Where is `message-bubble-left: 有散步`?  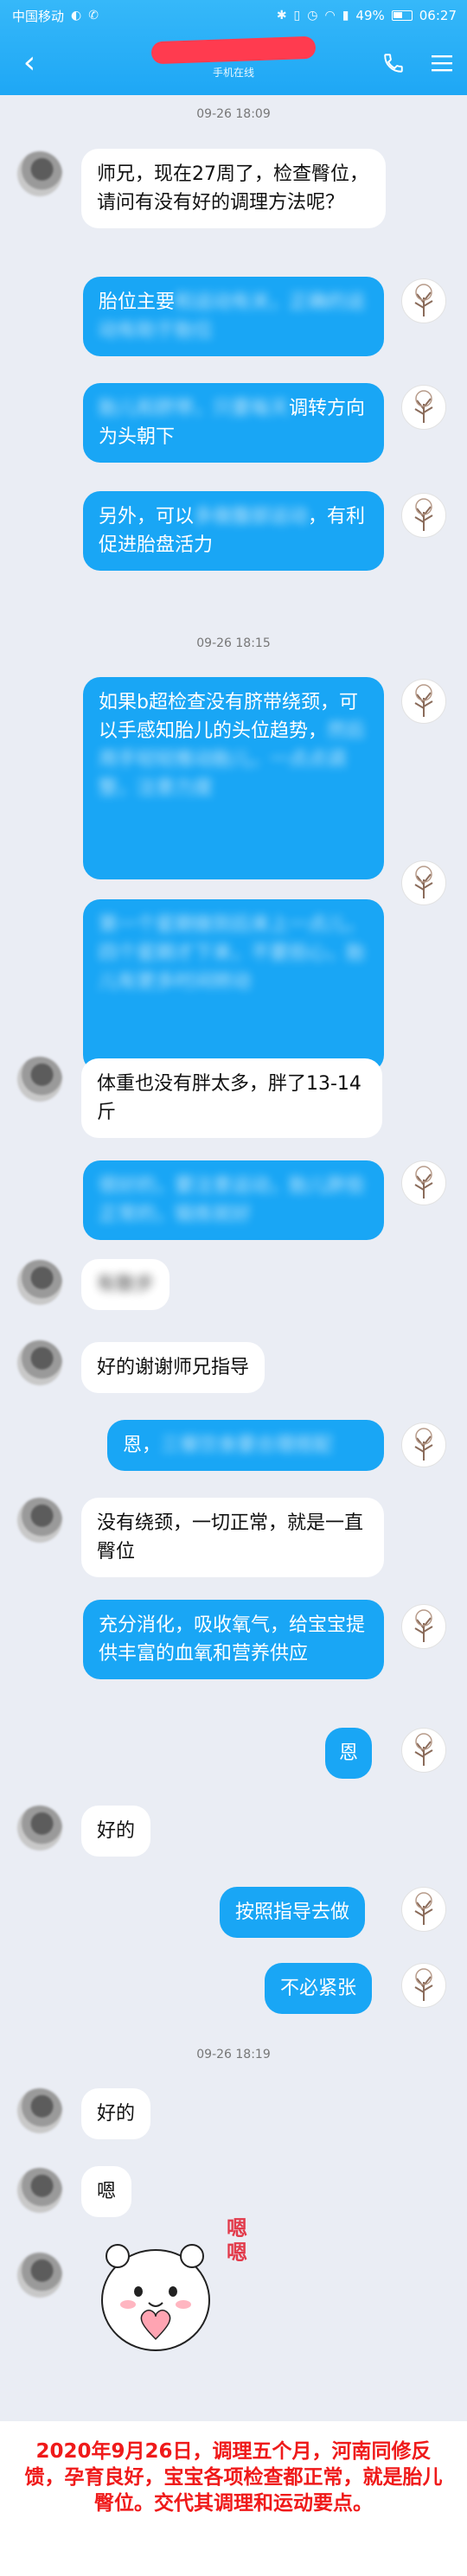
message-bubble-left: 有散步 is located at coordinates (126, 1285).